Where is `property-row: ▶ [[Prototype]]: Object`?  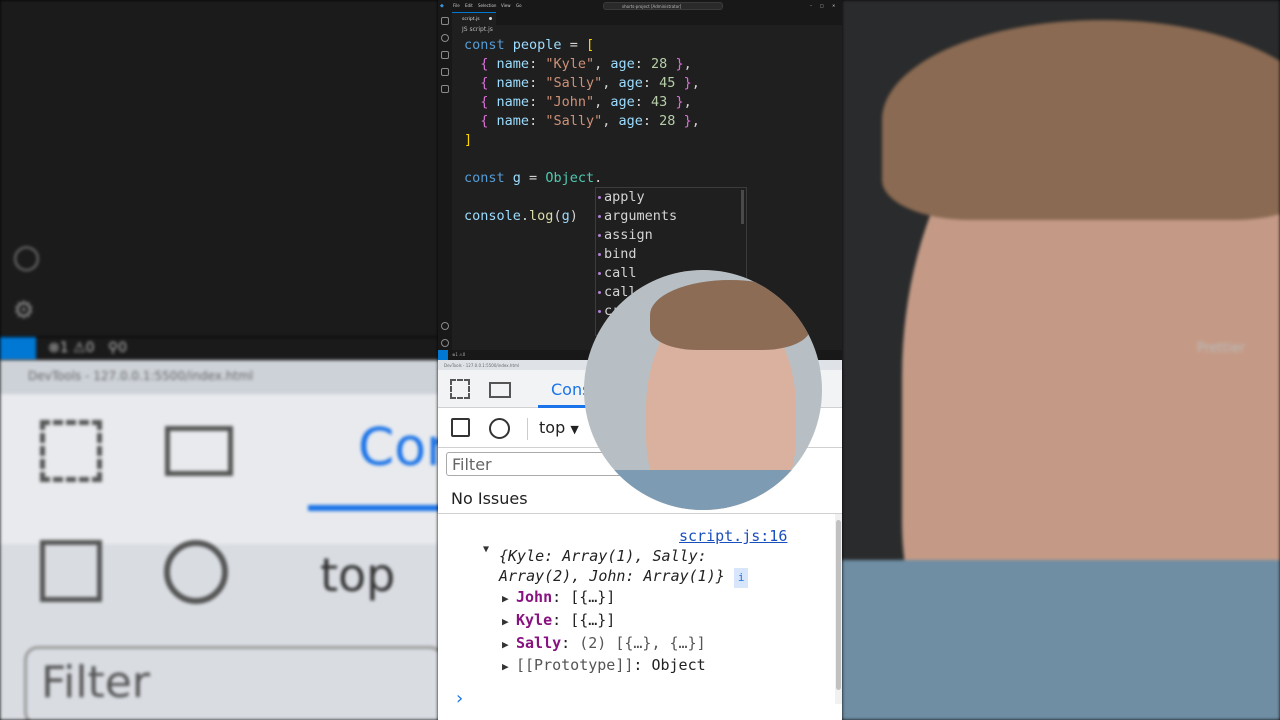 property-row: ▶ [[Prototype]]: Object is located at coordinates (604, 665).